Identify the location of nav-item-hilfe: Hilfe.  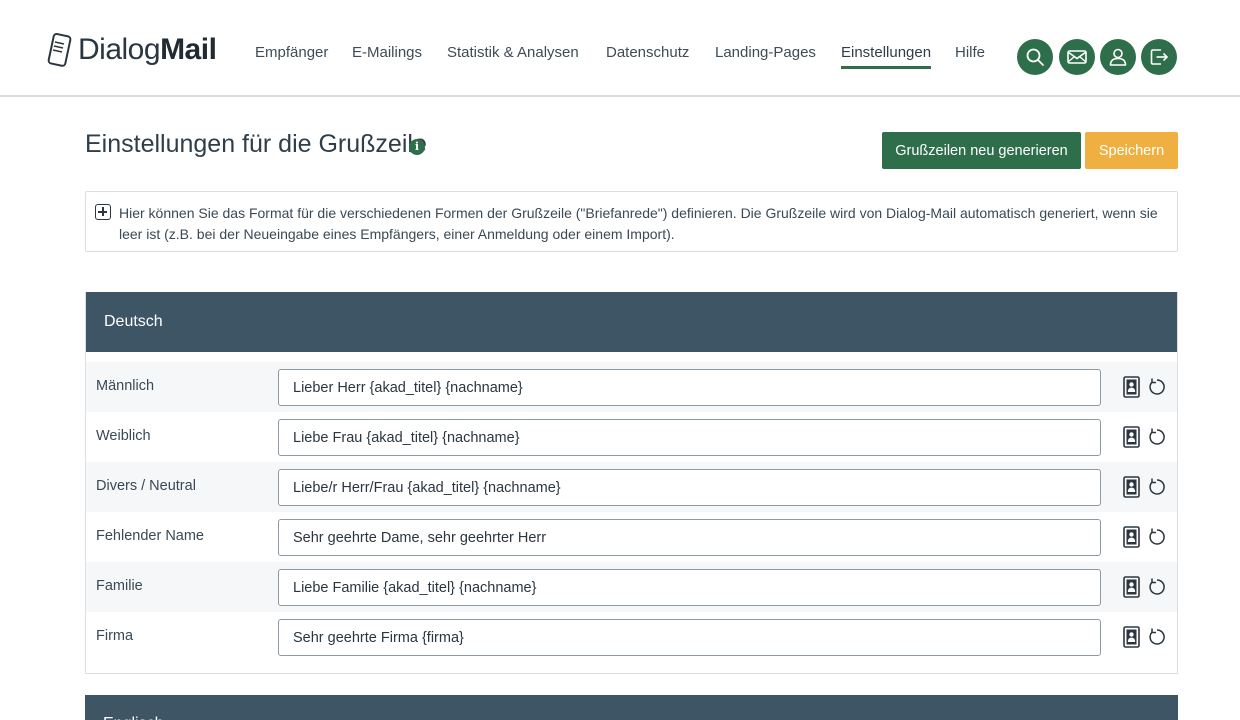
(970, 52).